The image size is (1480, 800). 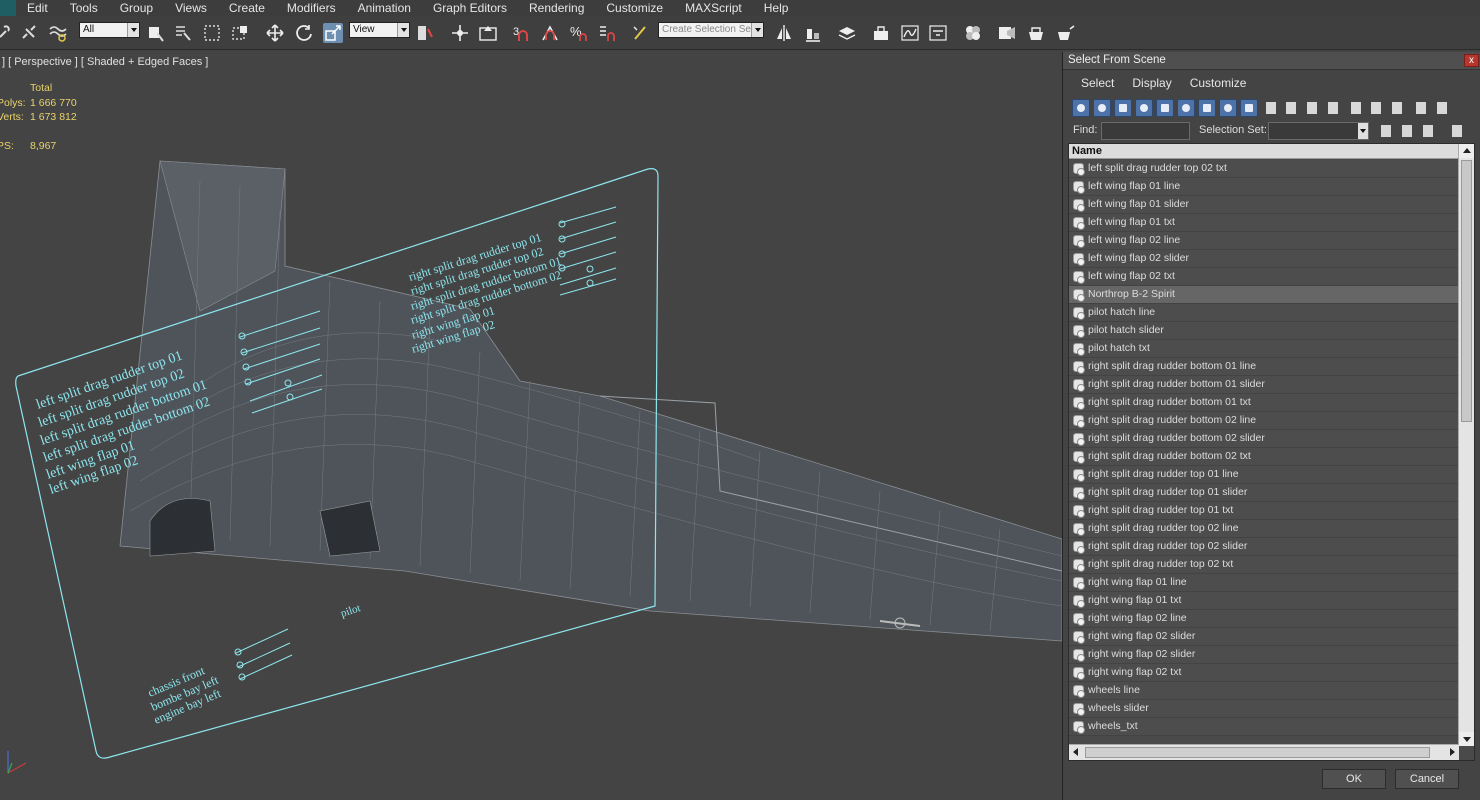 I want to click on select-object-icon, so click(x=155, y=33).